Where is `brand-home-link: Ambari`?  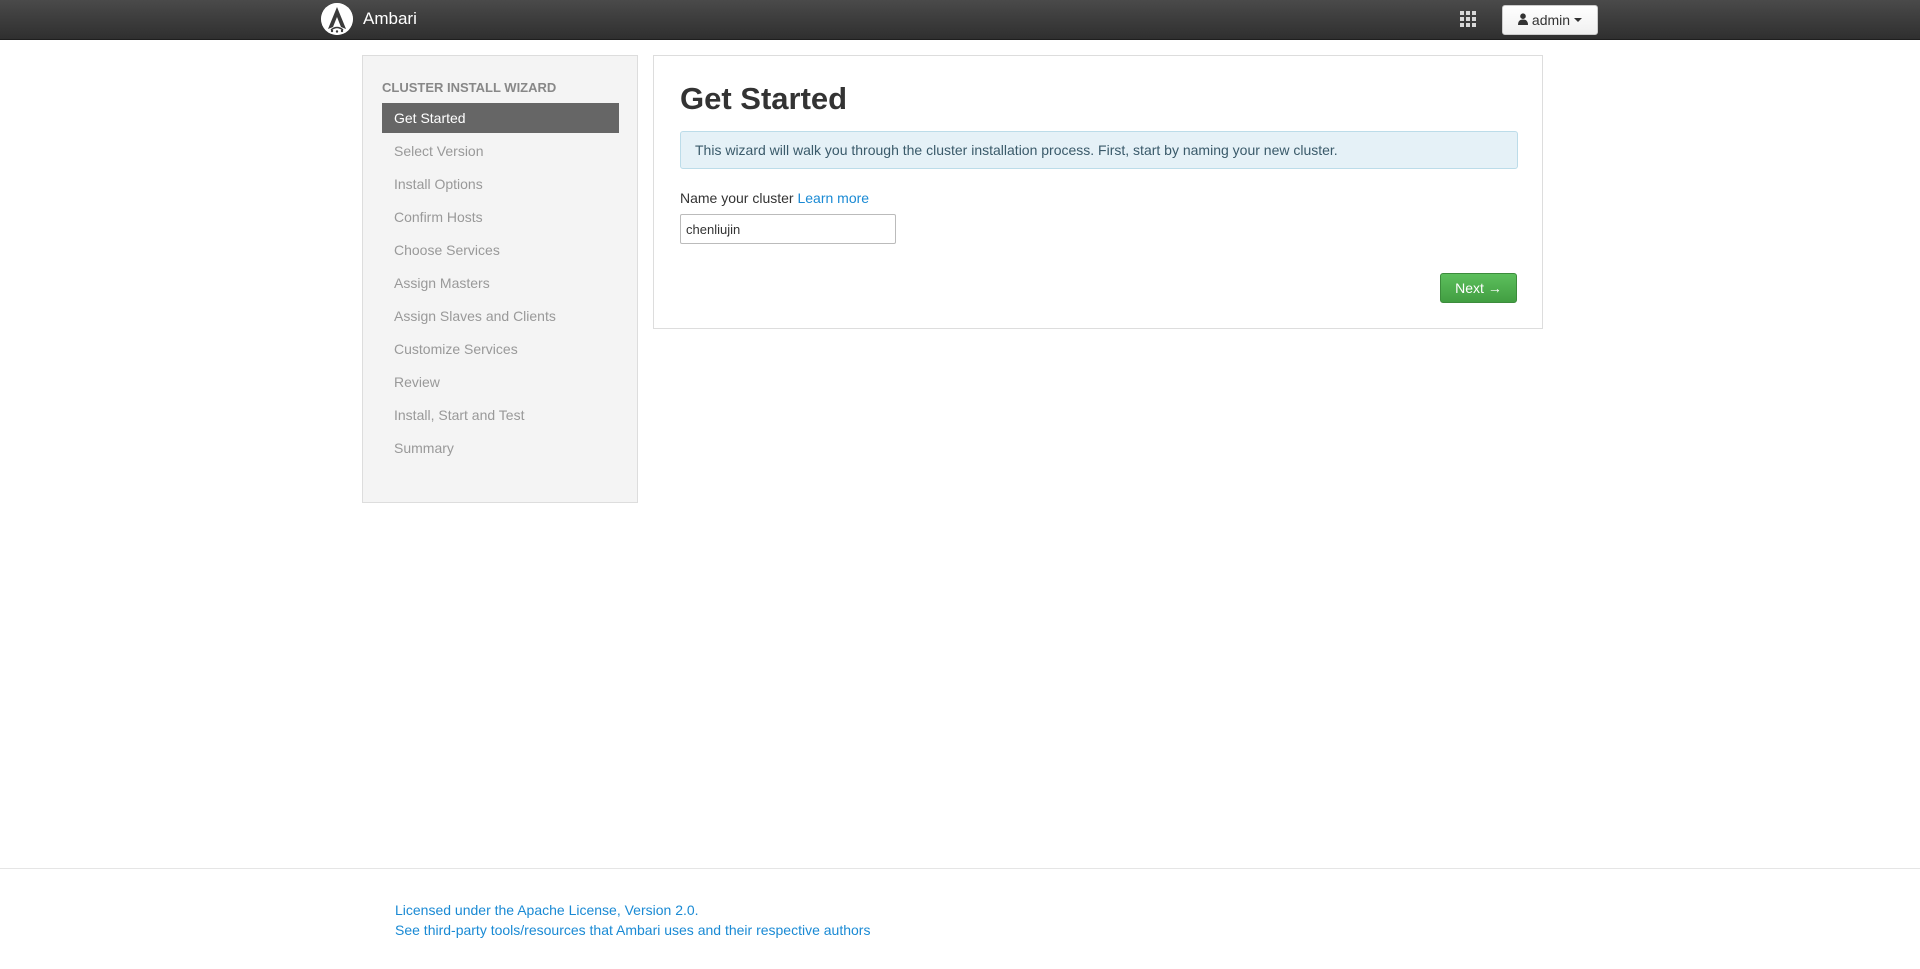
brand-home-link: Ambari is located at coordinates (369, 19).